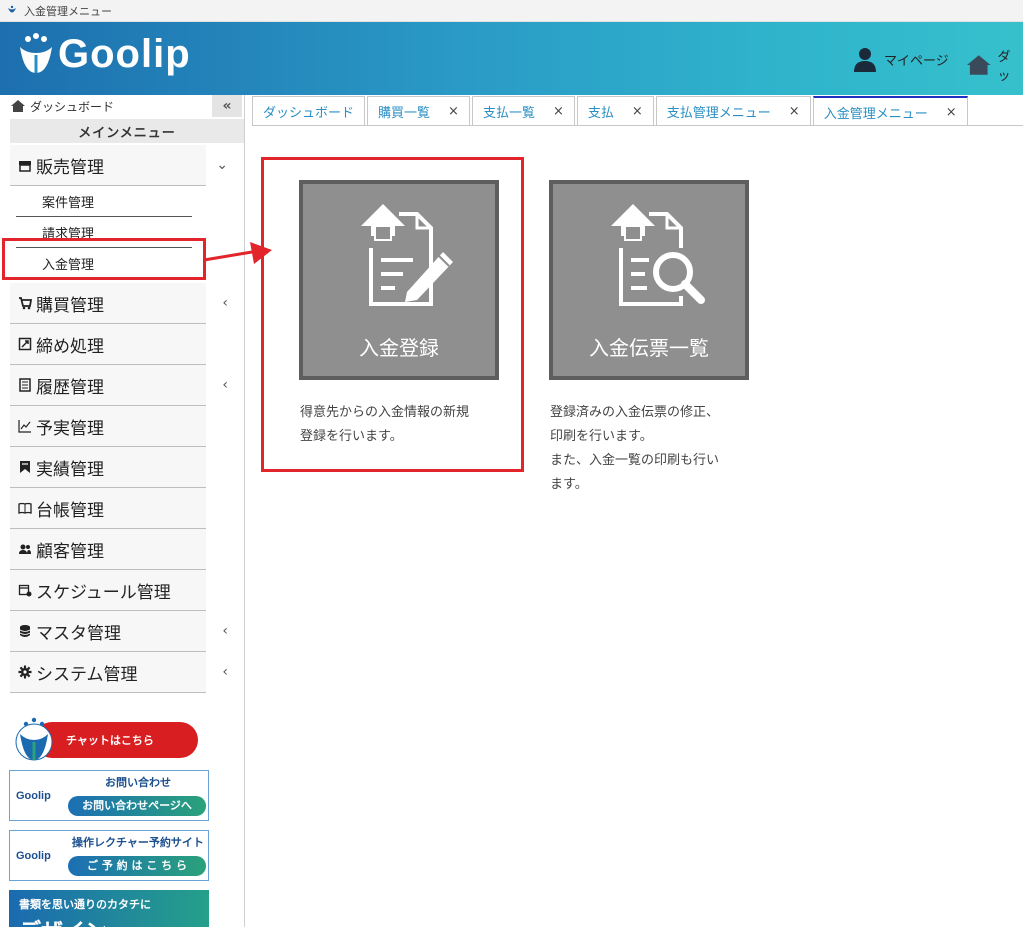 Image resolution: width=1023 pixels, height=927 pixels. Describe the element at coordinates (635, 460) in the screenshot. I see `description-line: また、入金一覧の印刷も行い` at that location.